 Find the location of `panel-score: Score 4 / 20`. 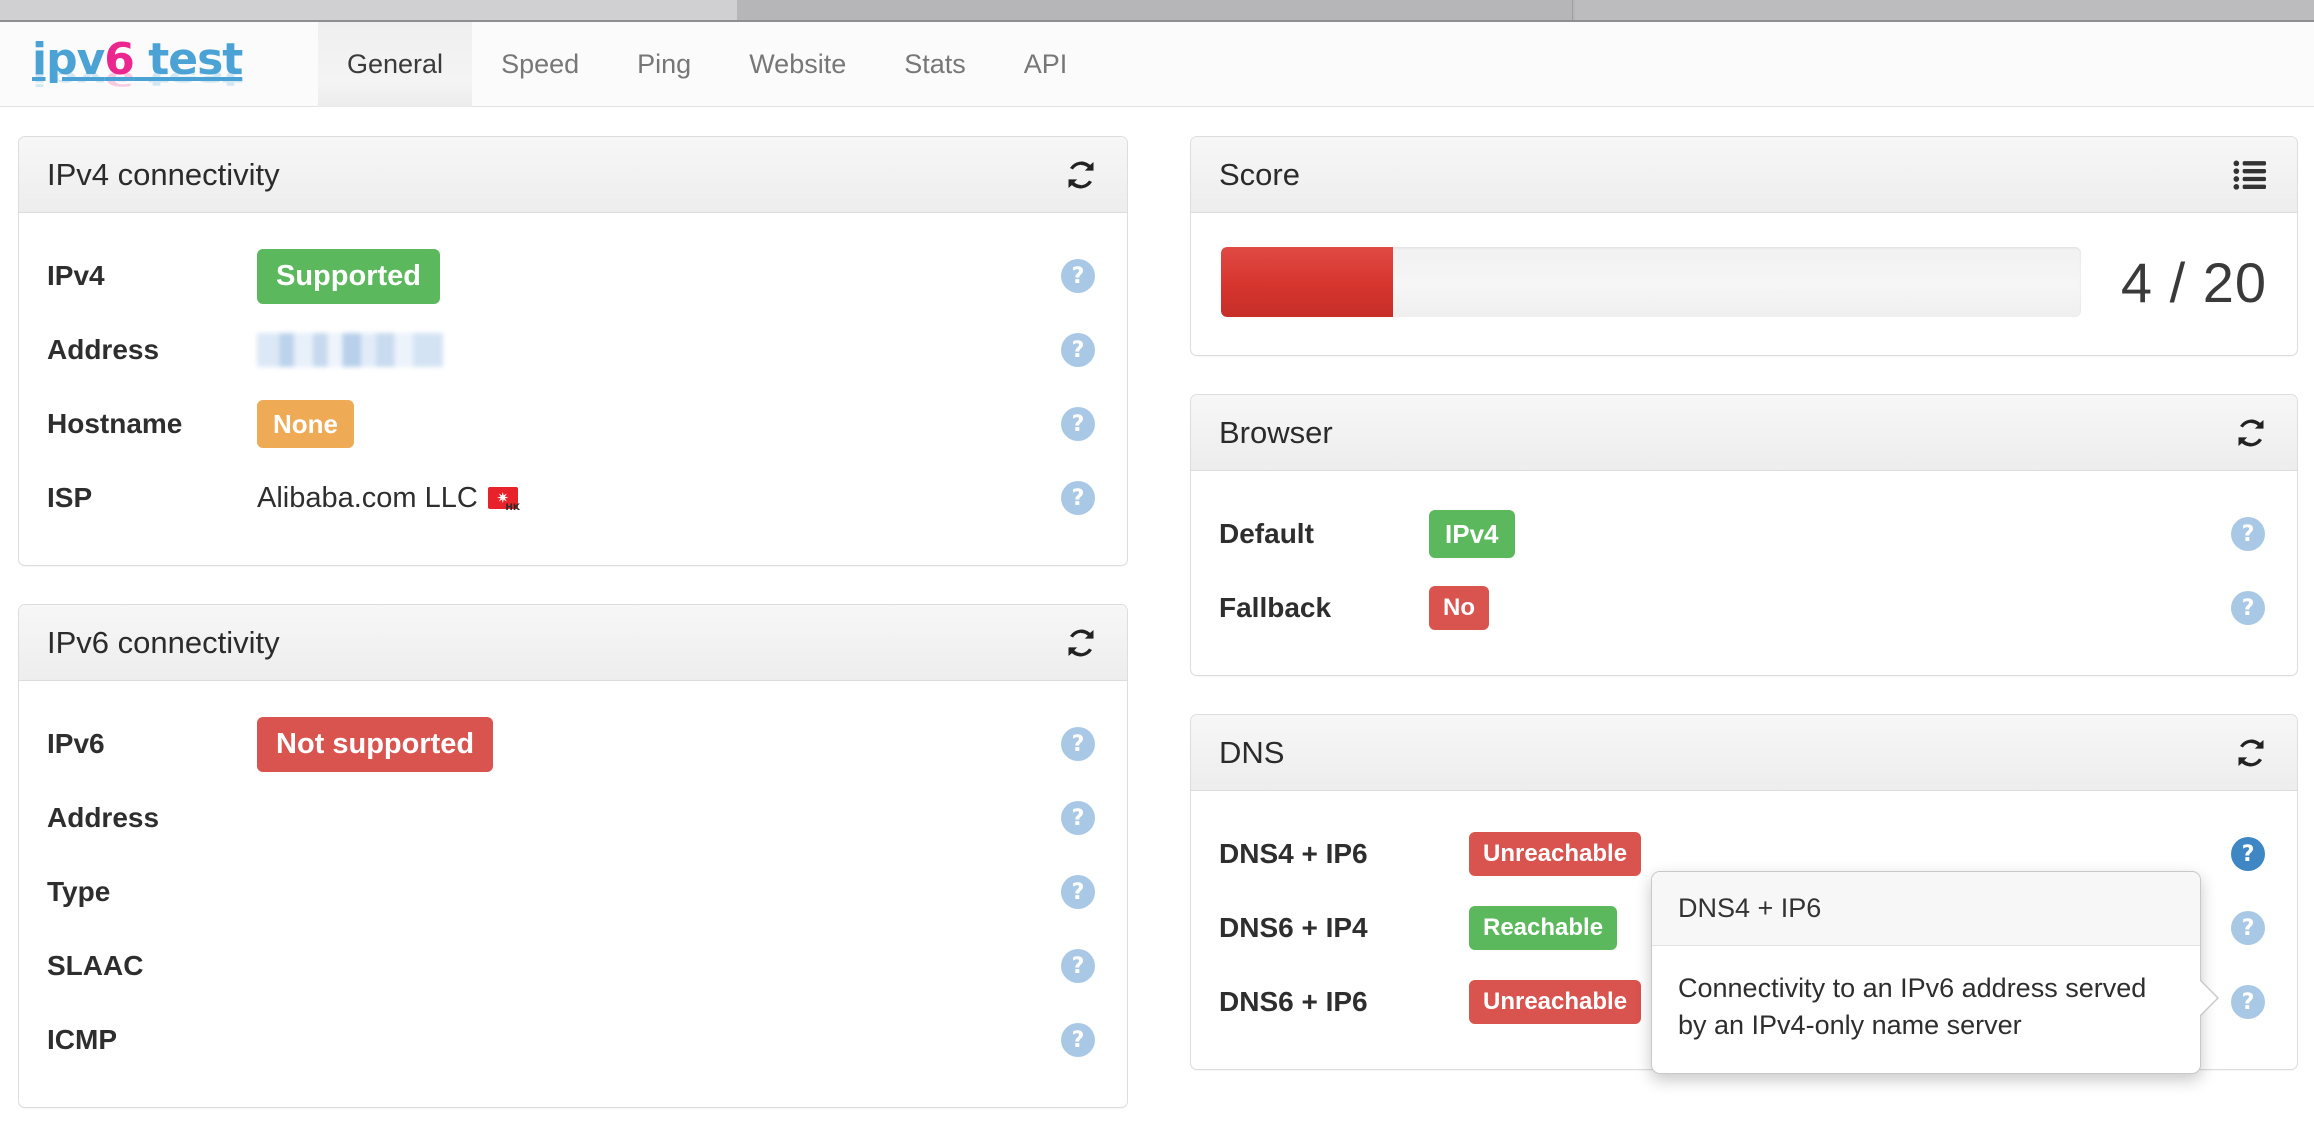

panel-score: Score 4 / 20 is located at coordinates (1744, 246).